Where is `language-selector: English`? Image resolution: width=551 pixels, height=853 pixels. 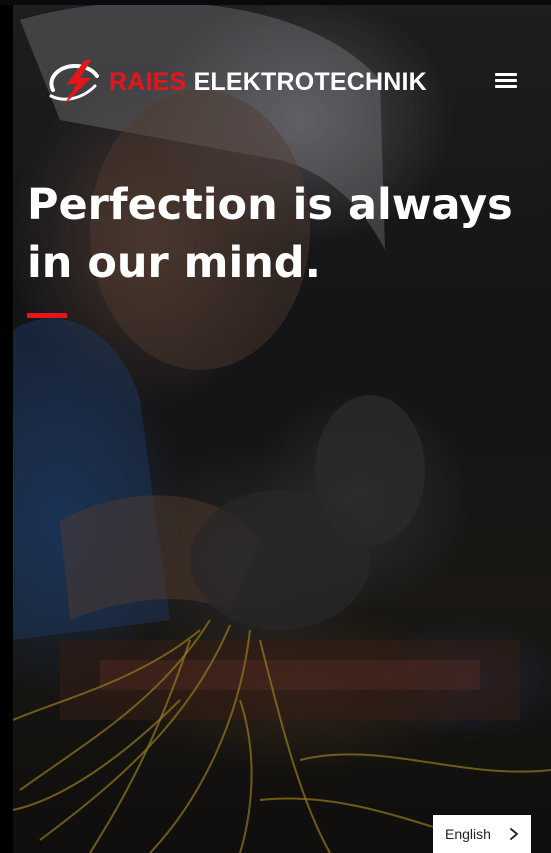
language-selector: English is located at coordinates (482, 834).